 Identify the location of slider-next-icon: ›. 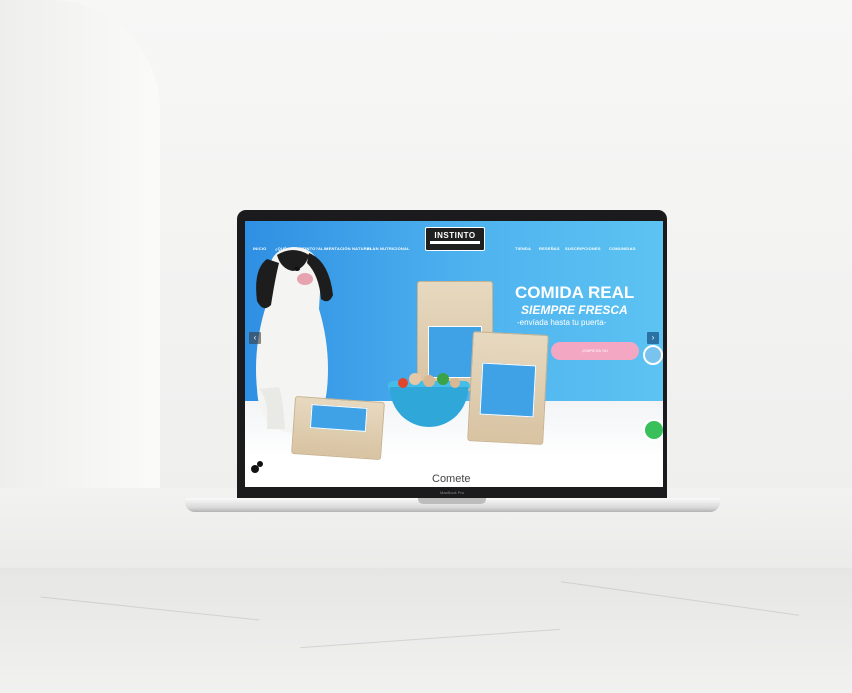
(653, 338).